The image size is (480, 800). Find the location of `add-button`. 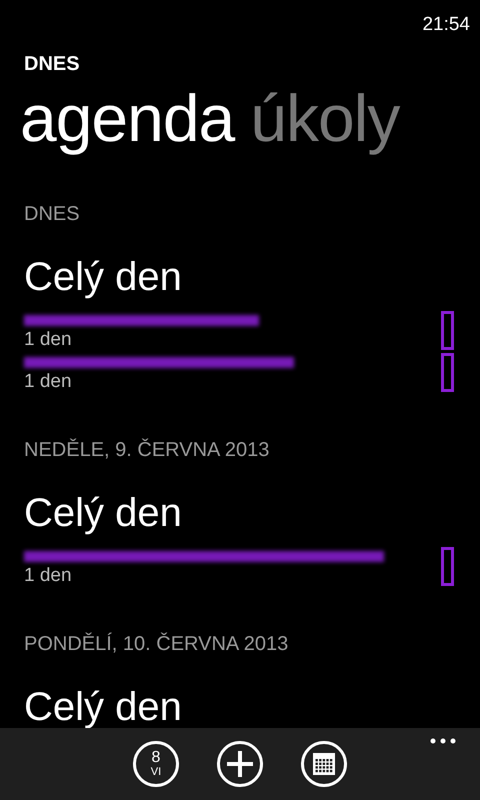

add-button is located at coordinates (240, 764).